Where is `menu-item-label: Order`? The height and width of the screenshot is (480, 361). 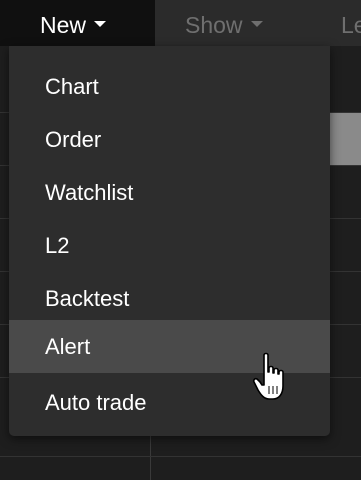 menu-item-label: Order is located at coordinates (73, 139).